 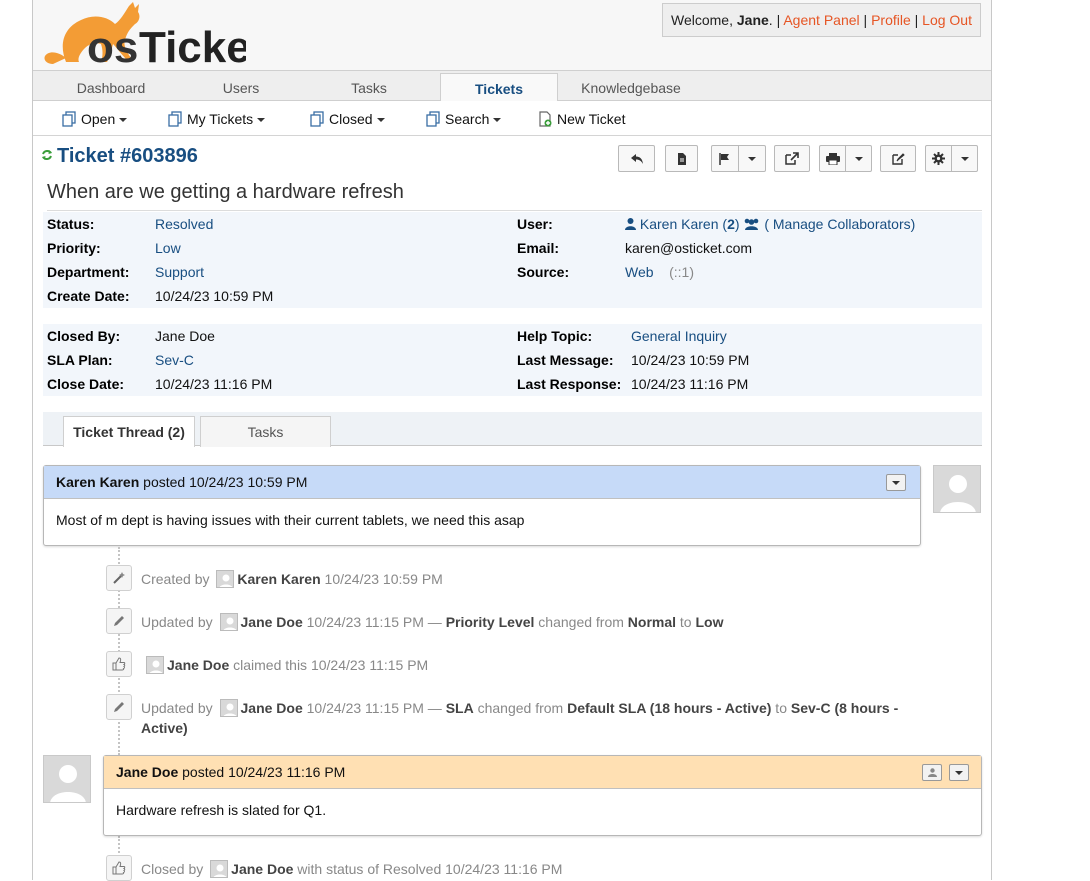 What do you see at coordinates (381, 579) in the screenshot?
I see `event-time: 10/24/23 10:59 PM` at bounding box center [381, 579].